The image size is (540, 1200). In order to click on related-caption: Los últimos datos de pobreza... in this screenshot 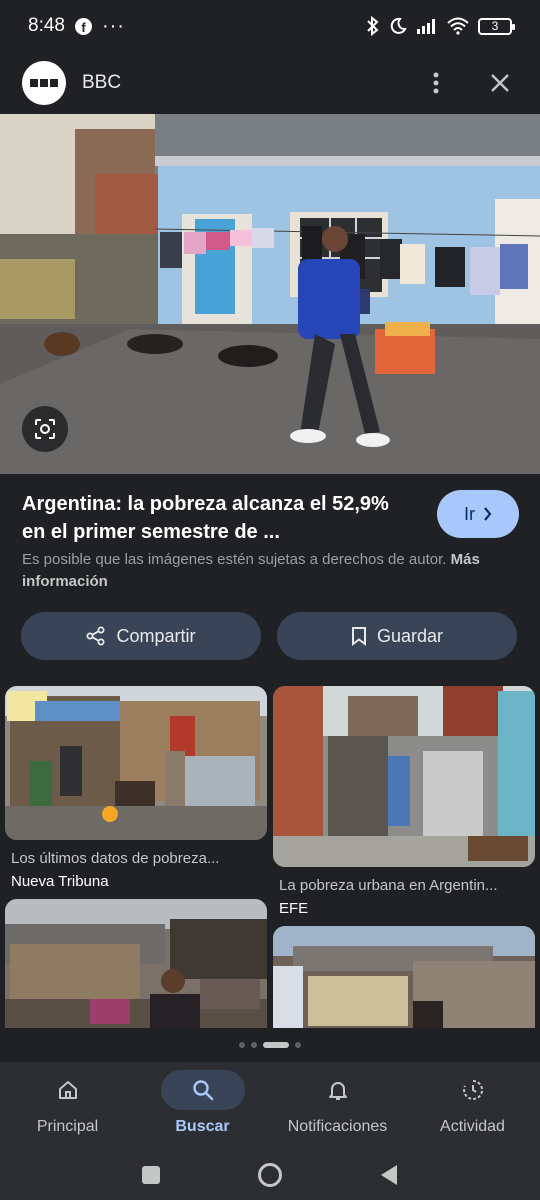, I will do `click(115, 858)`.